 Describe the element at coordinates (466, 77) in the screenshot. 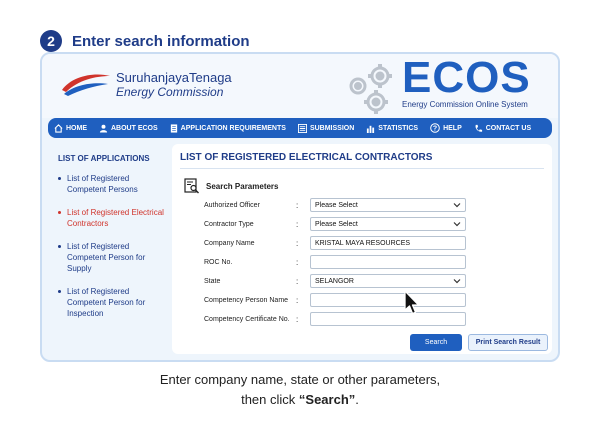

I see `ecos-wordmark: ECOS` at that location.